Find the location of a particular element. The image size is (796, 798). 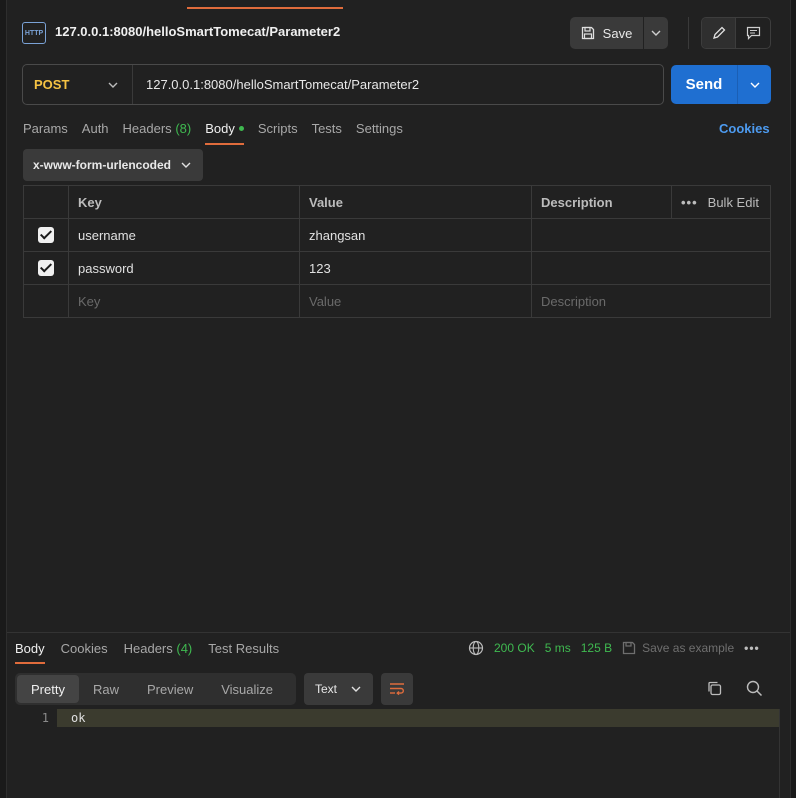

bulk-edit-button: Bulk Edit is located at coordinates (733, 202).